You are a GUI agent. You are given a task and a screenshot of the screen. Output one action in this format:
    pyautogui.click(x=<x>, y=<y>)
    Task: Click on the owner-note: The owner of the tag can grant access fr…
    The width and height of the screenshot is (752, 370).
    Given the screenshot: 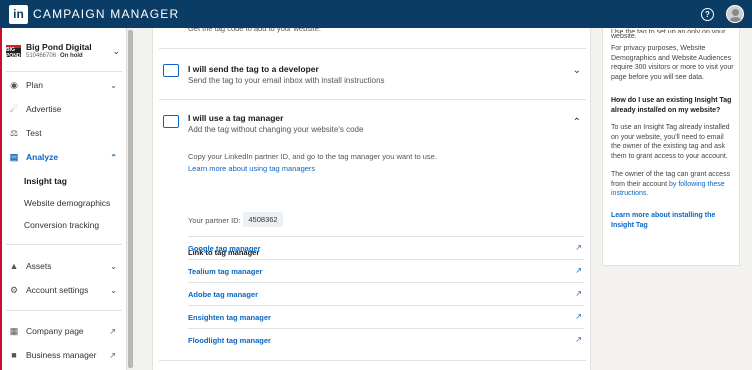 What is the action you would take?
    pyautogui.click(x=671, y=184)
    